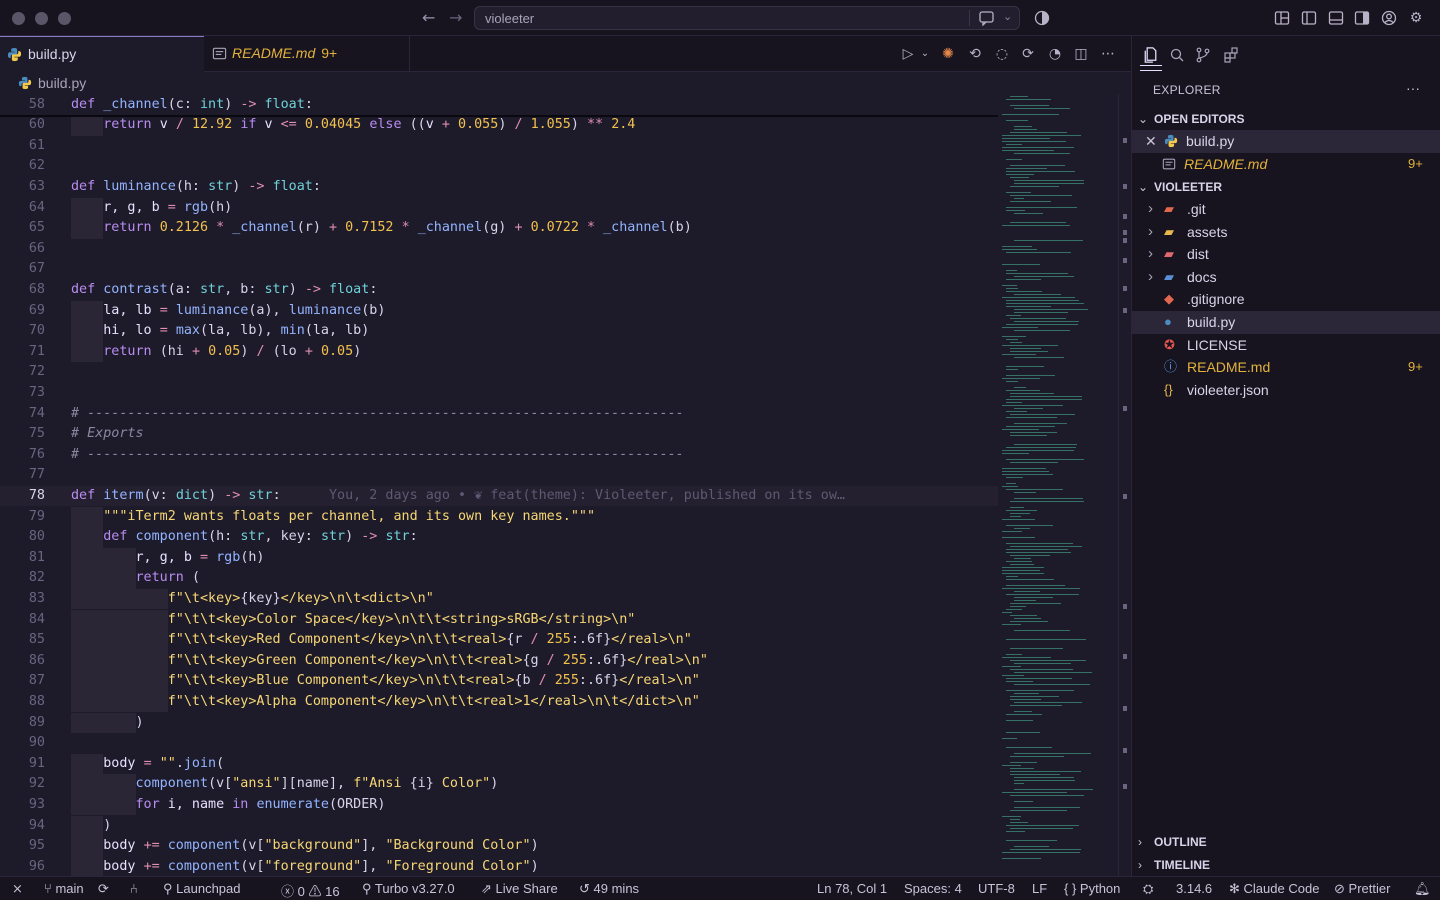 This screenshot has height=900, width=1440. What do you see at coordinates (64, 18) in the screenshot?
I see `zoom-window-button` at bounding box center [64, 18].